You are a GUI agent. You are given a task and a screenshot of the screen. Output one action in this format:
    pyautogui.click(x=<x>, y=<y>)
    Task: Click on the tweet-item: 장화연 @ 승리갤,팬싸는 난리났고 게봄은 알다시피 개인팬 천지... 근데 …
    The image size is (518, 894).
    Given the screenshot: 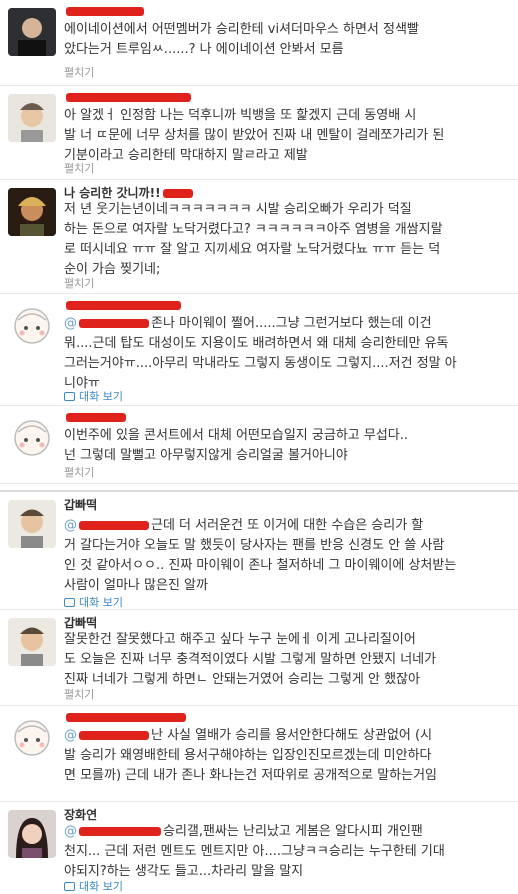 What is the action you would take?
    pyautogui.click(x=259, y=847)
    